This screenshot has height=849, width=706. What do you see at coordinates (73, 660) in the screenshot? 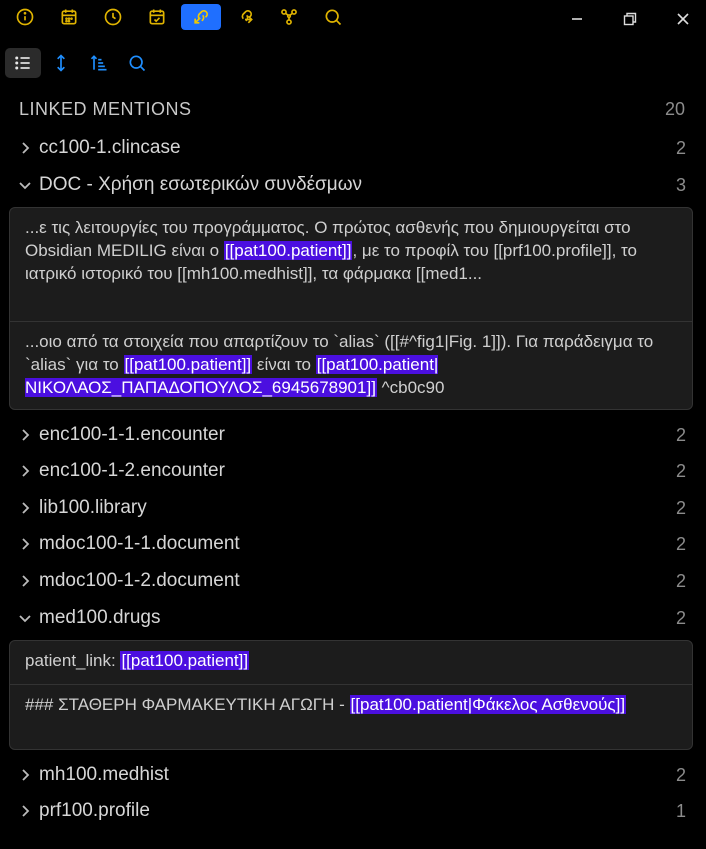
I see `snippet-text: patient_link:` at bounding box center [73, 660].